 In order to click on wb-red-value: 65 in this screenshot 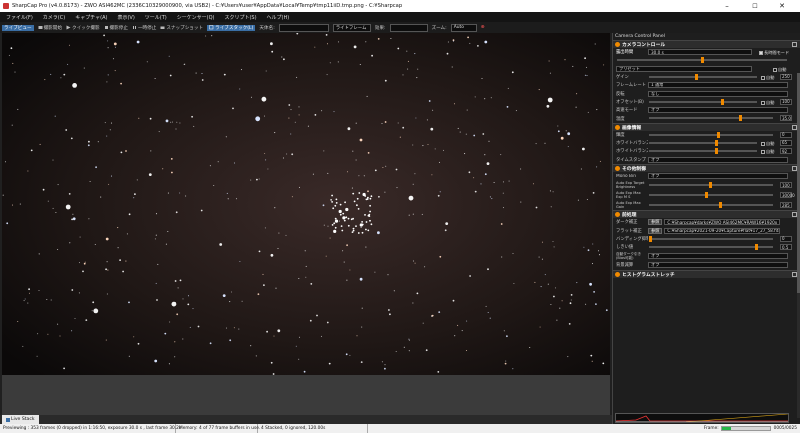, I will do `click(786, 142)`.